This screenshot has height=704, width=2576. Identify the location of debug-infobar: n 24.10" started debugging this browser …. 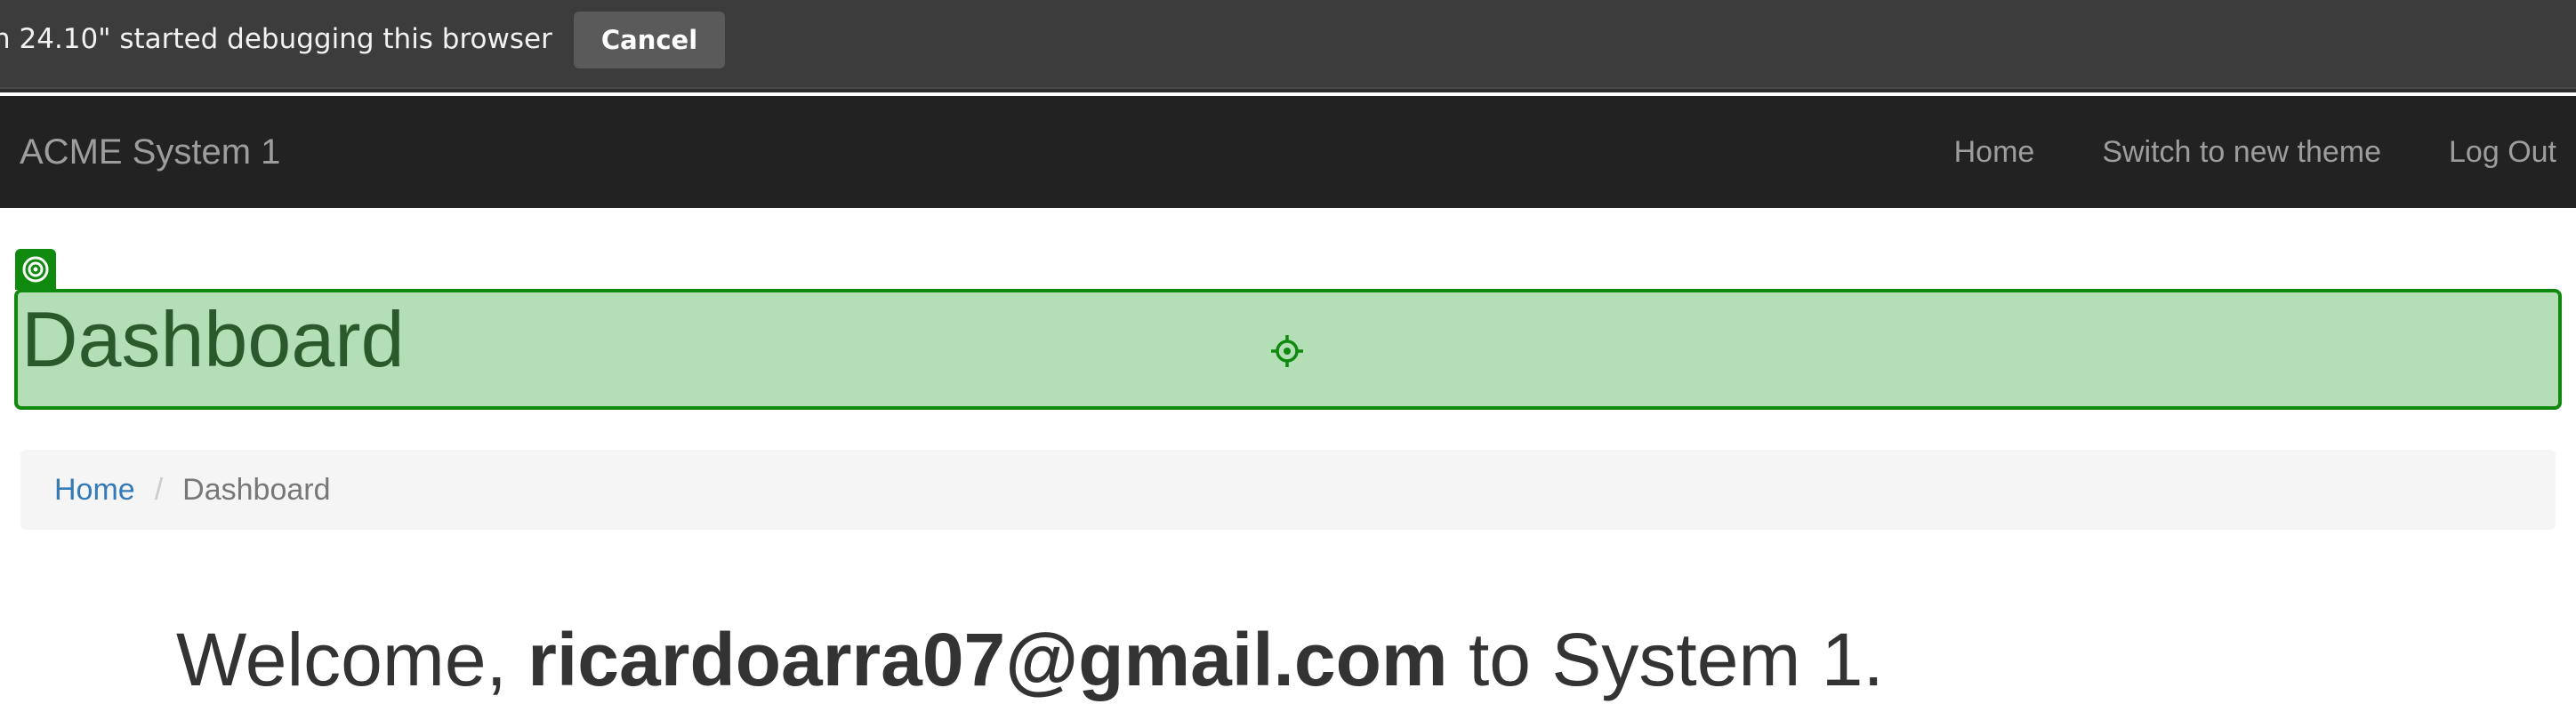
(1288, 46).